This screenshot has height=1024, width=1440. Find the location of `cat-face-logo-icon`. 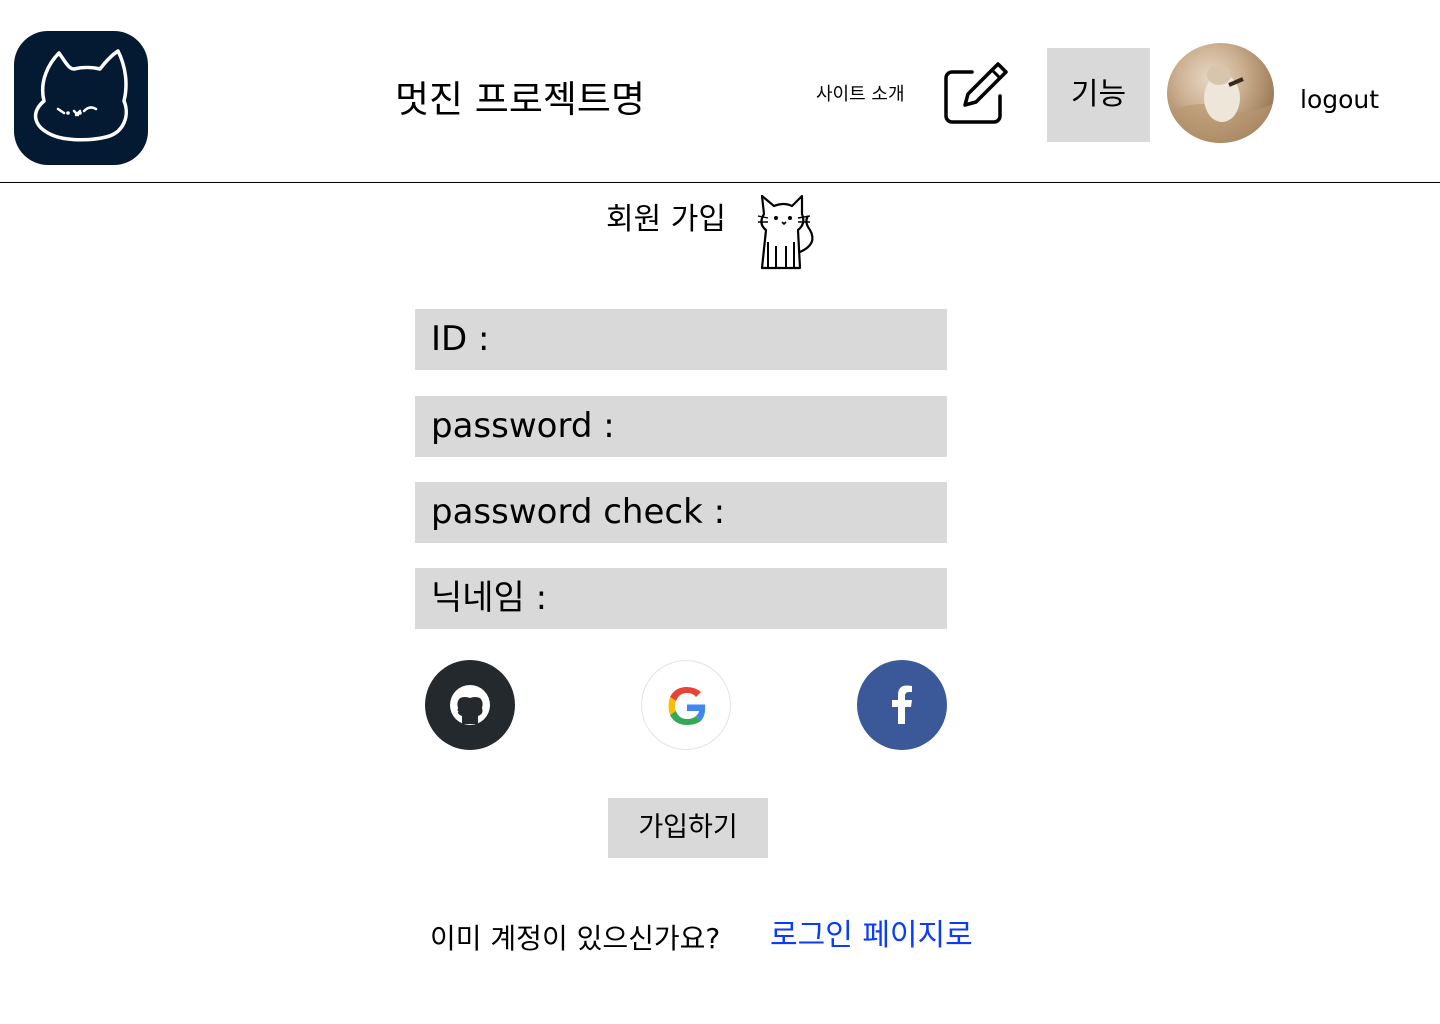

cat-face-logo-icon is located at coordinates (80, 95).